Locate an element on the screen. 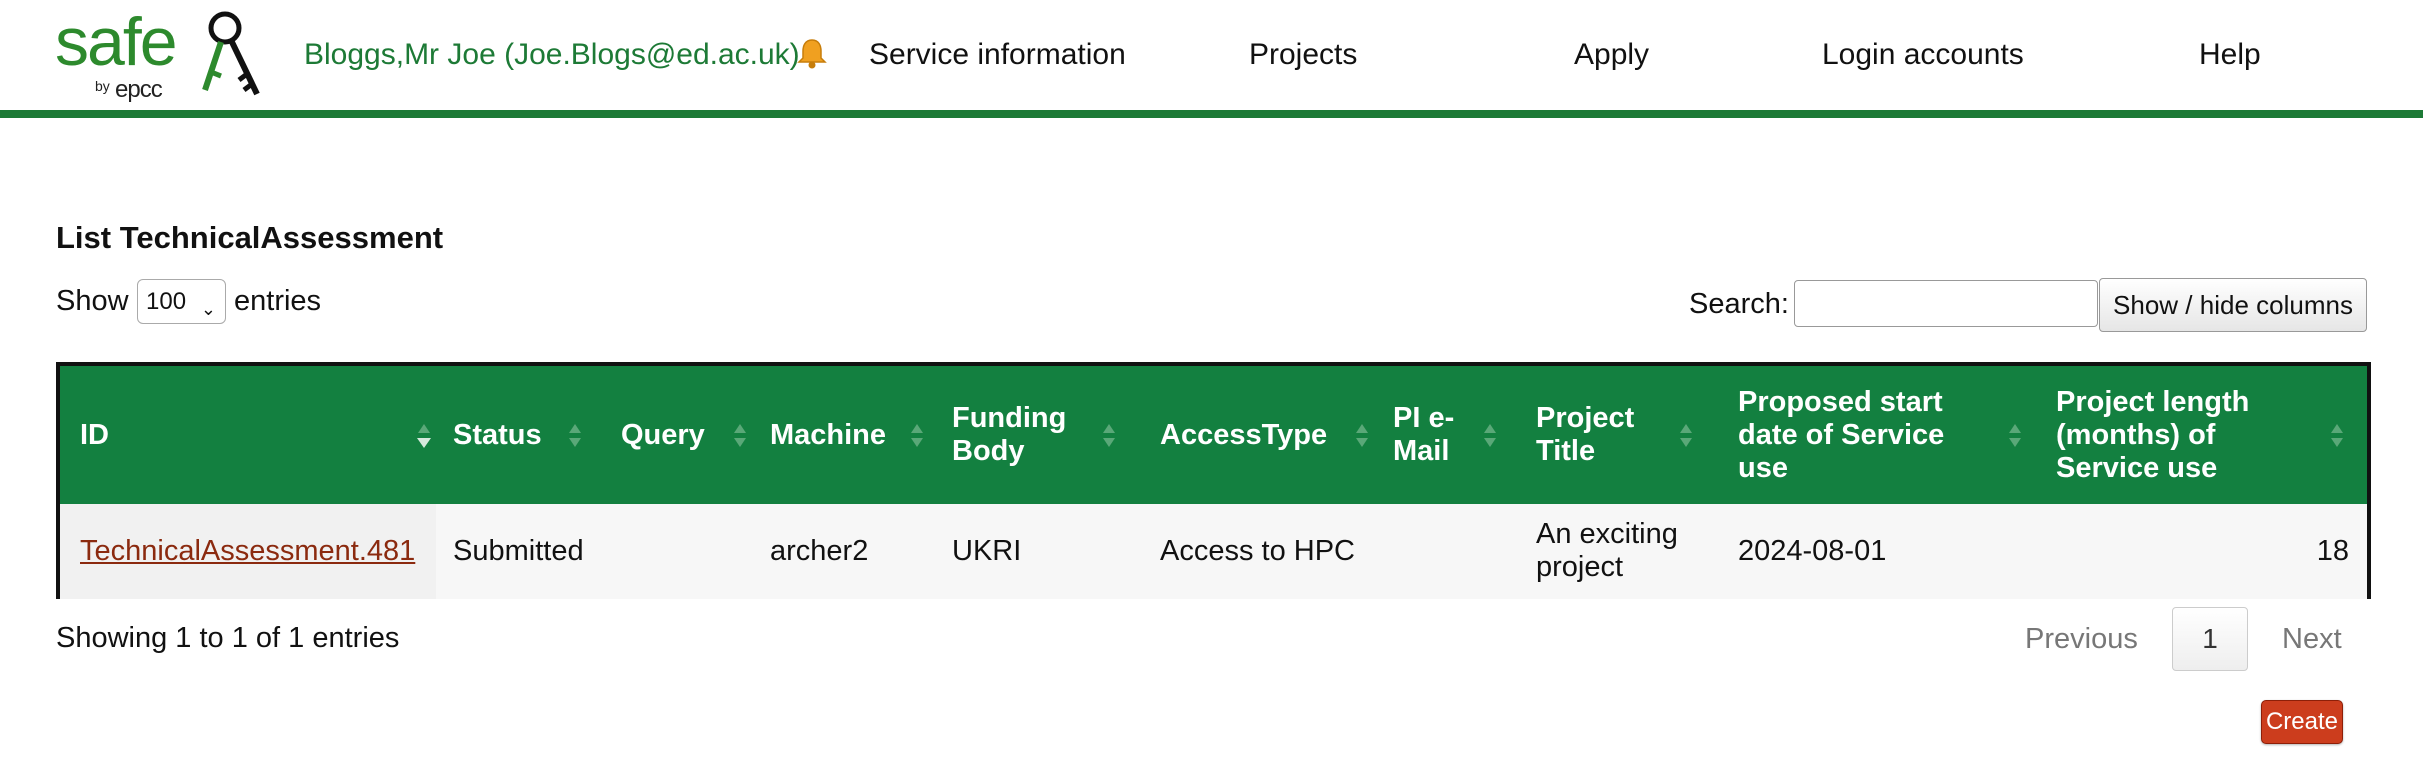  show-hide-columns-button: Show / hide columns is located at coordinates (2233, 305).